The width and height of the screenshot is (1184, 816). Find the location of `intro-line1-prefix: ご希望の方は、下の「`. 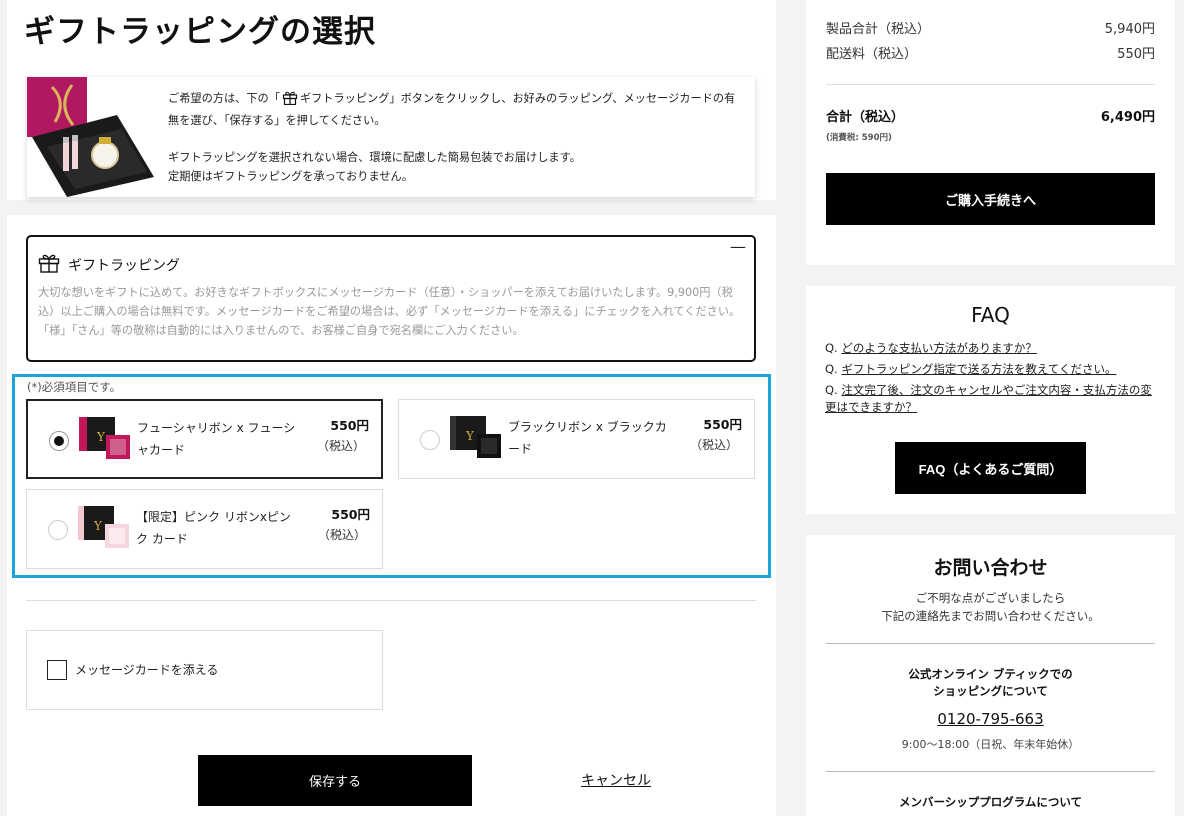

intro-line1-prefix: ご希望の方は、下の「 is located at coordinates (224, 98).